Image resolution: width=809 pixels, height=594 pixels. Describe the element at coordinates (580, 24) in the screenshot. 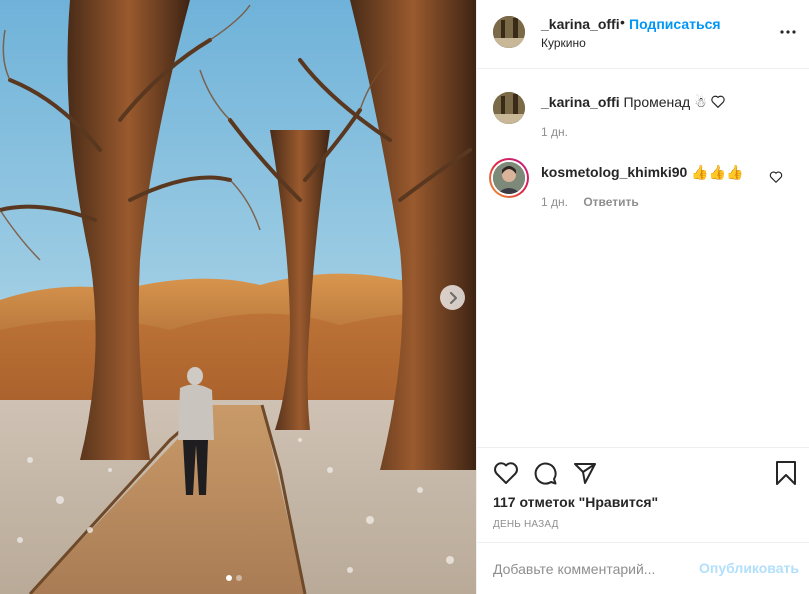

I see `author-username: _karina_offi` at that location.